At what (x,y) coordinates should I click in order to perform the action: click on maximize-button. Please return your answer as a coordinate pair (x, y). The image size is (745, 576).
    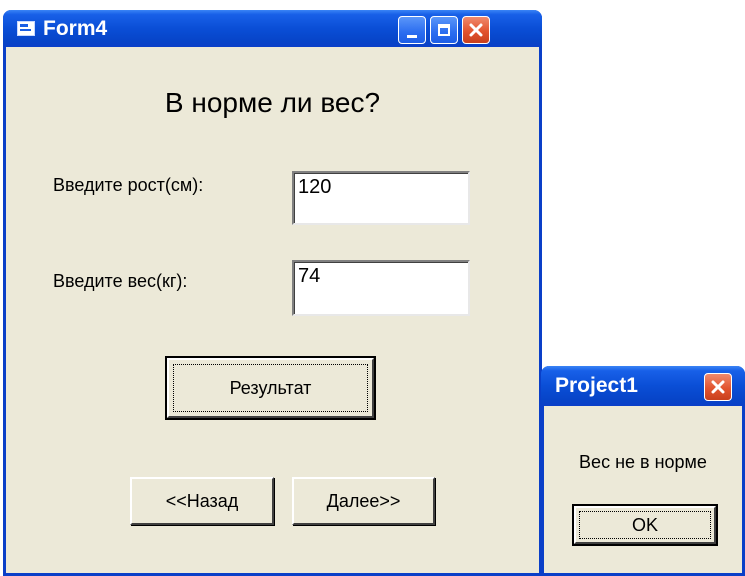
    Looking at the image, I should click on (444, 30).